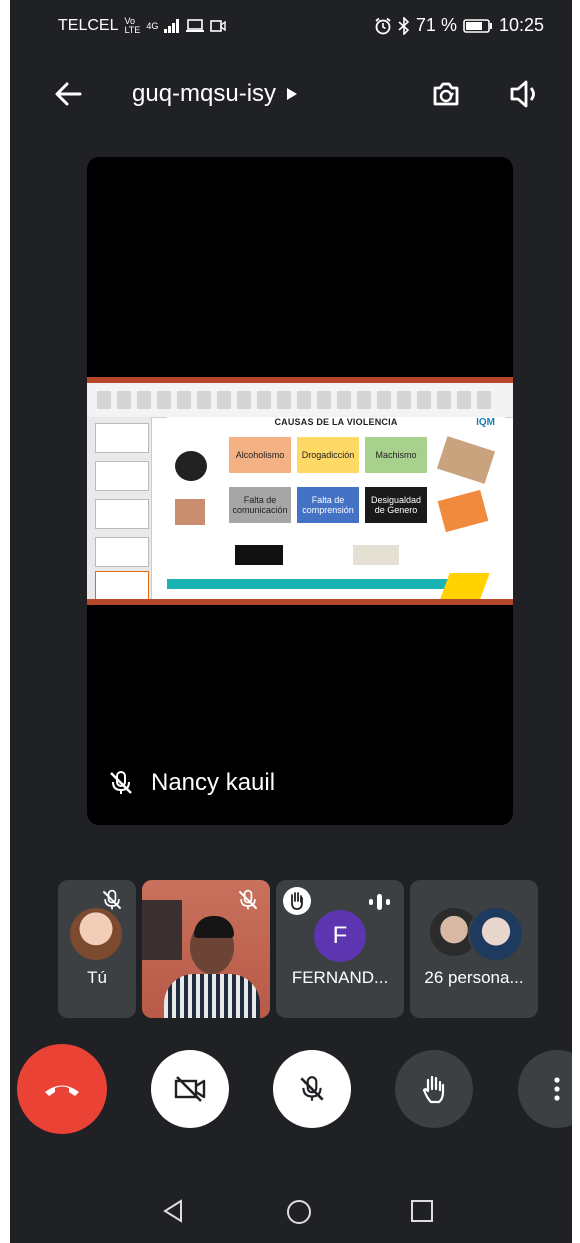 This screenshot has height=1243, width=580. Describe the element at coordinates (291, 27) in the screenshot. I see `status-bar: TELCEL Vo LTE 4G 71 % 10:25` at that location.